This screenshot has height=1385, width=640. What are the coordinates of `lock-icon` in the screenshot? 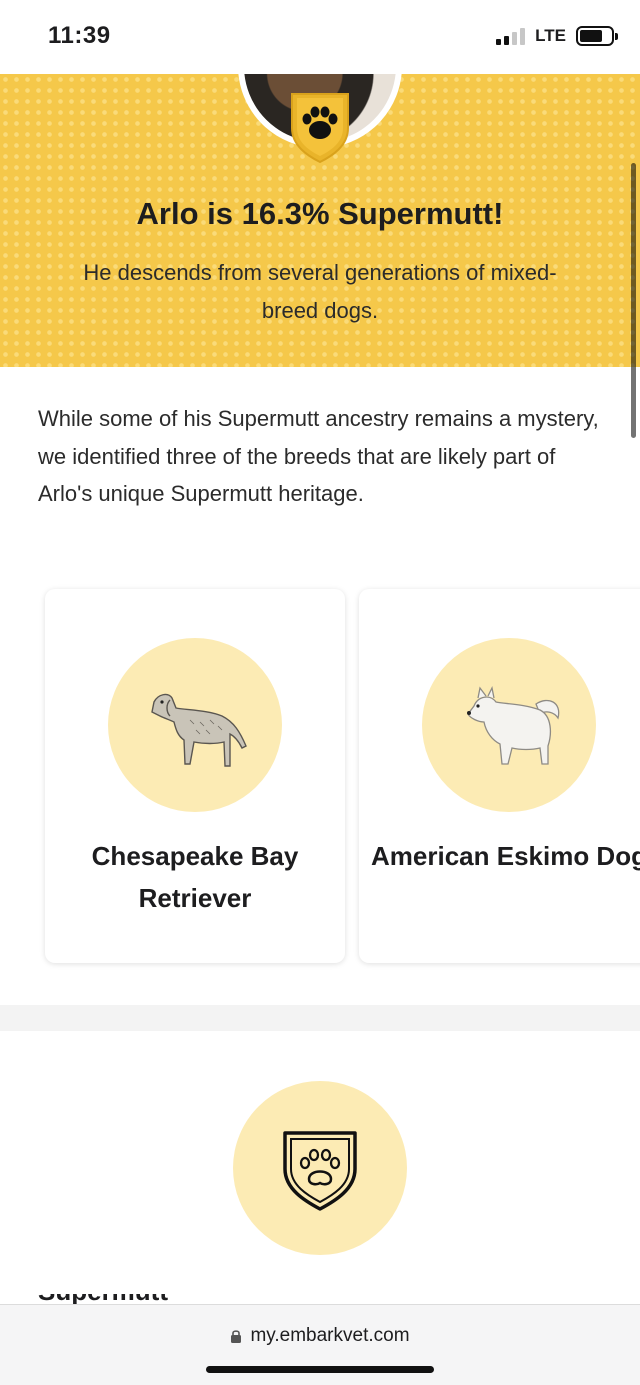 It's located at (236, 1336).